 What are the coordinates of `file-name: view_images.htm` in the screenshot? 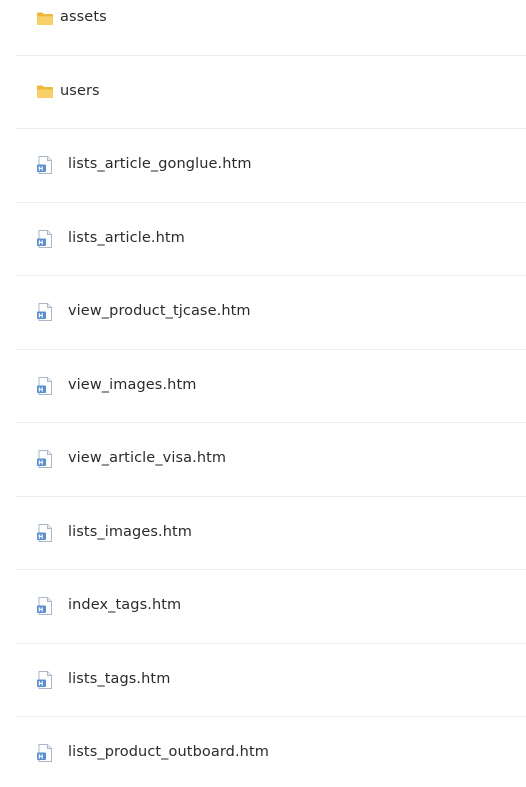 It's located at (132, 385).